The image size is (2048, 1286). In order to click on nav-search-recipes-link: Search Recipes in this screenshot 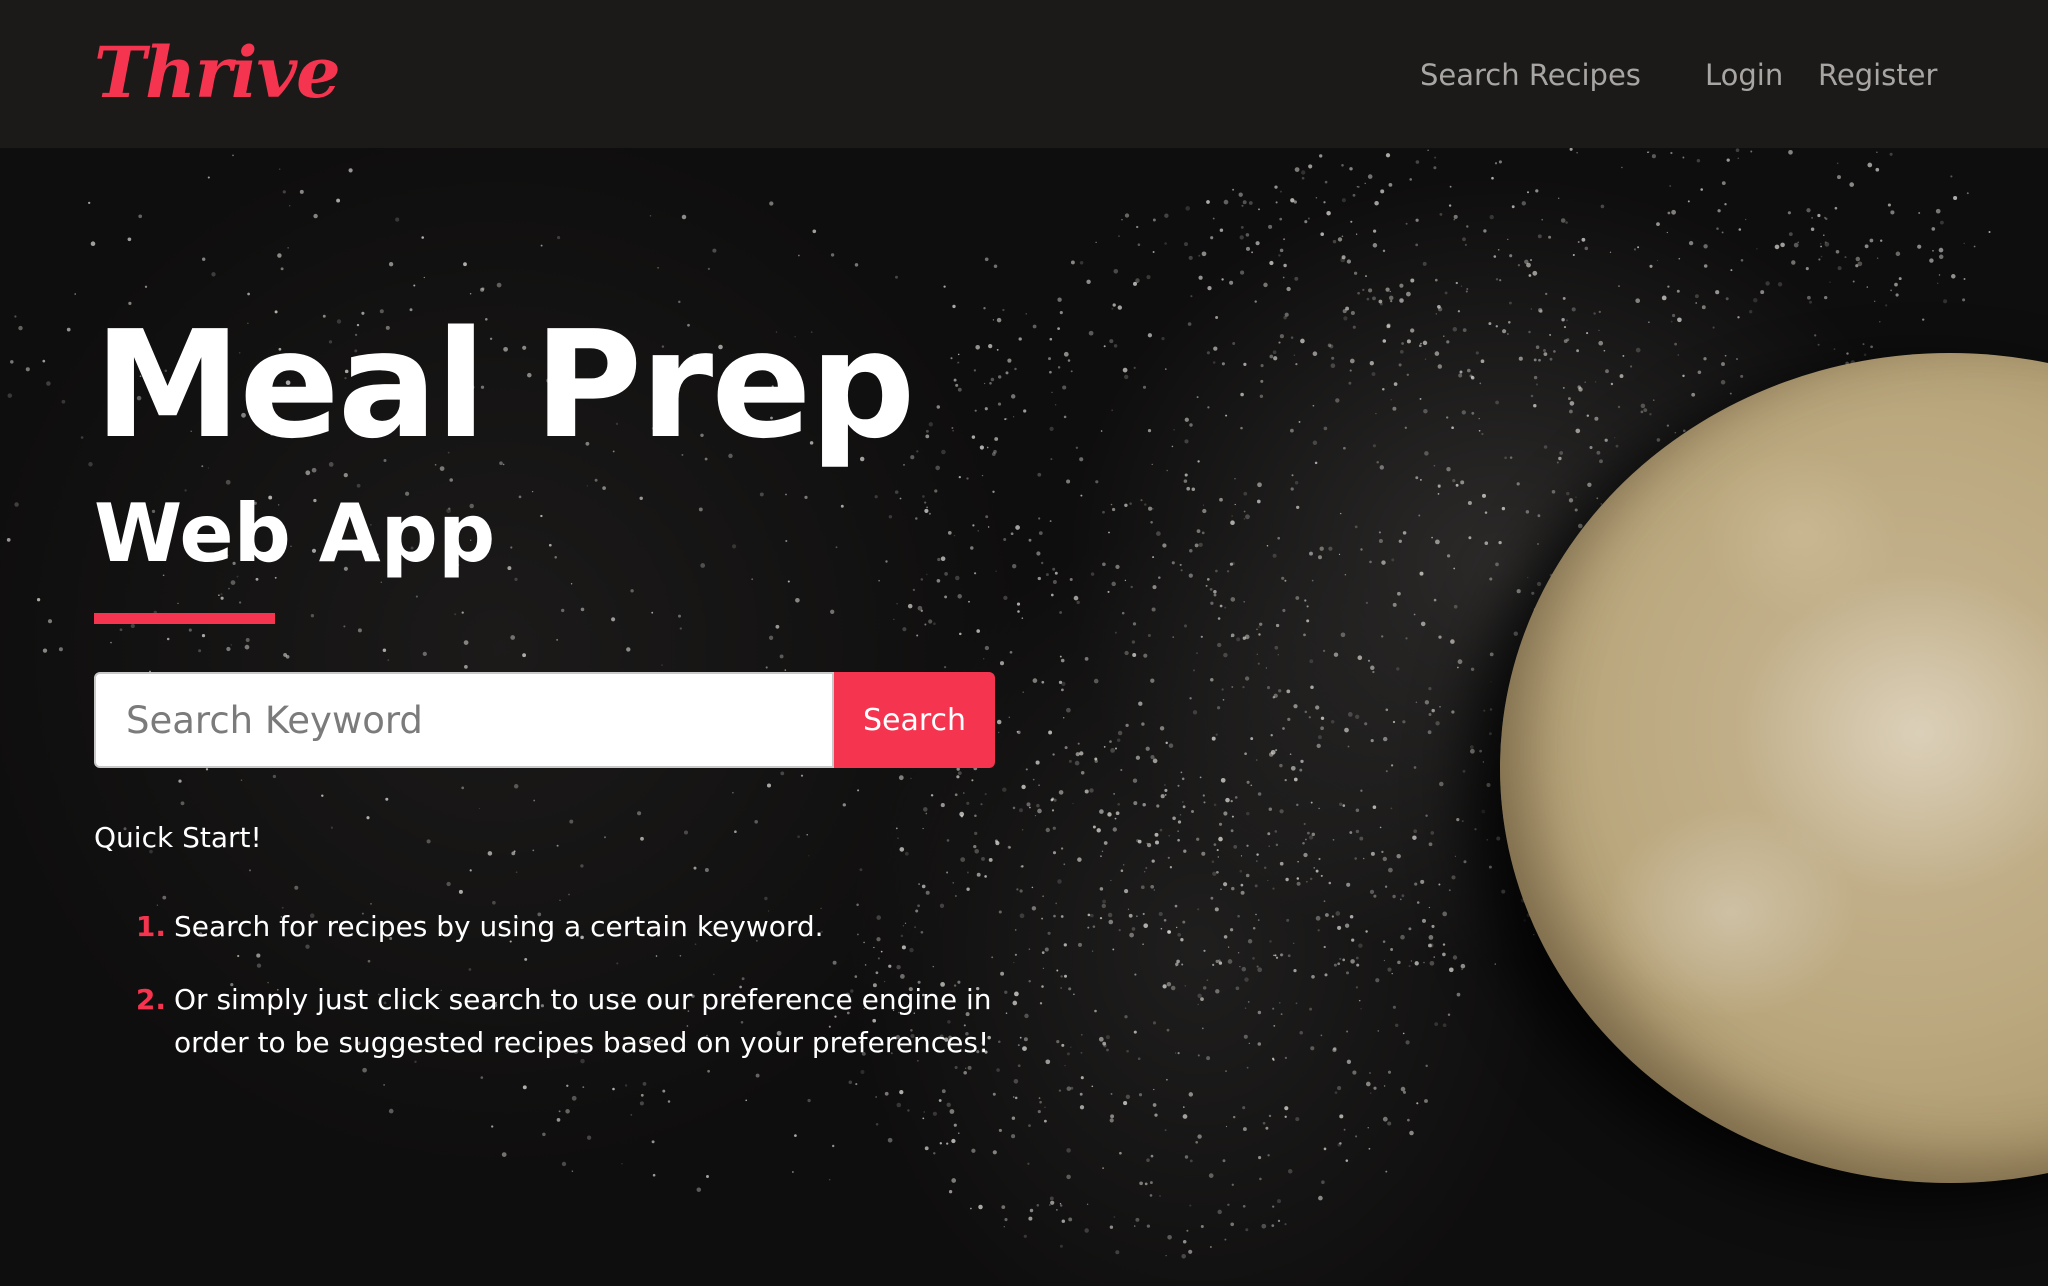, I will do `click(1530, 75)`.